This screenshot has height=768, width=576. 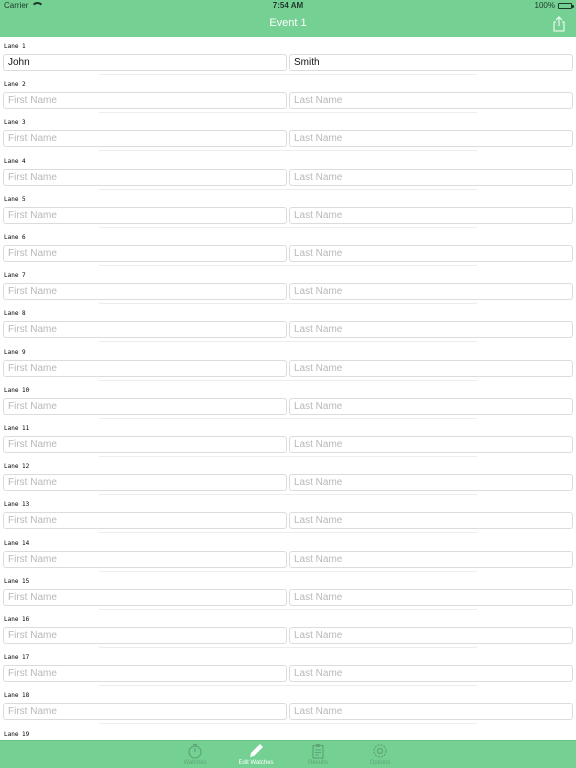 I want to click on lane-label: Lane 3, so click(x=15, y=123).